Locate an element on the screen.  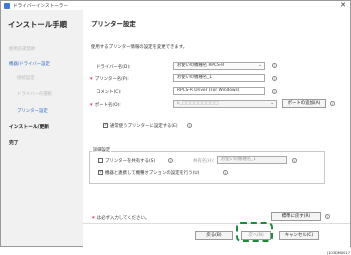
share-name-field: お使いの機種名_1 is located at coordinates (252, 160).